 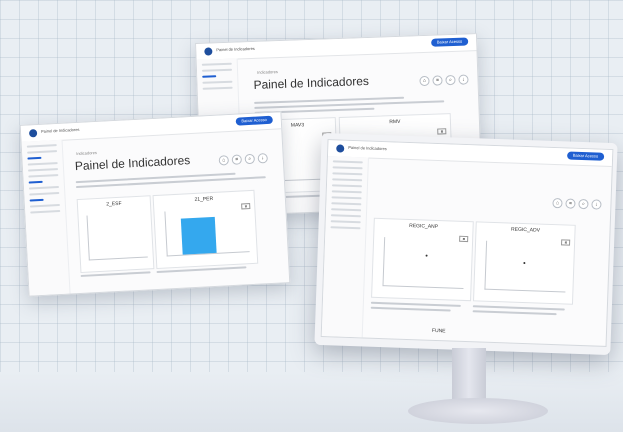 What do you see at coordinates (438, 331) in the screenshot?
I see `panel-title: FUNE` at bounding box center [438, 331].